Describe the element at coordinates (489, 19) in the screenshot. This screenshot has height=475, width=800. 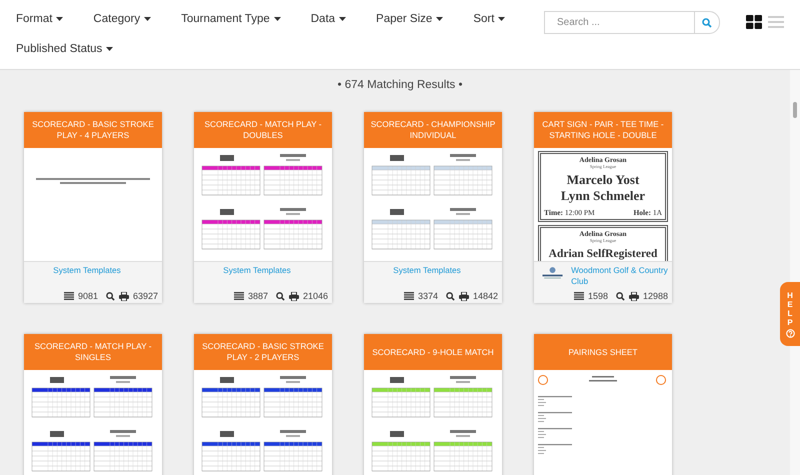
I see `filter-dropdown: Sort` at that location.